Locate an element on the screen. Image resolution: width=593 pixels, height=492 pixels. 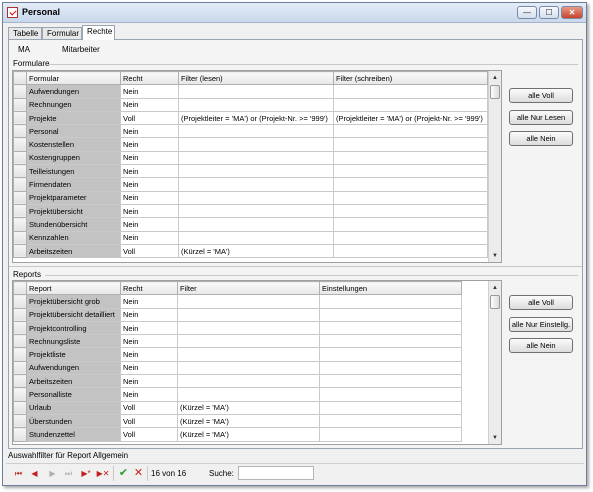
reports-row: Arbeitszeiten Nein is located at coordinates (237, 381).